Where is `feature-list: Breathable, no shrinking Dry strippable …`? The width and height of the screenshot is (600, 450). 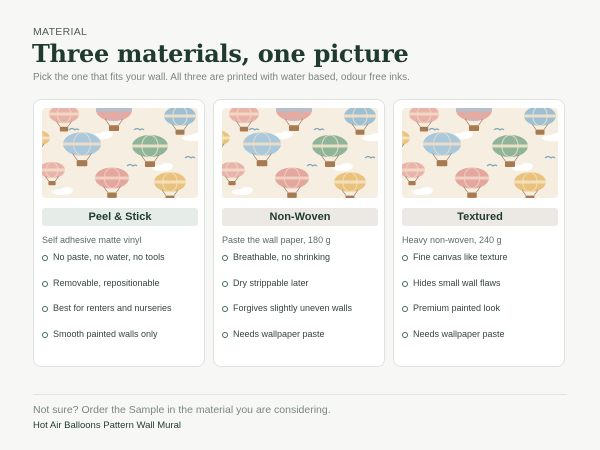
feature-list: Breathable, no shrinking Dry strippable … is located at coordinates (287, 303).